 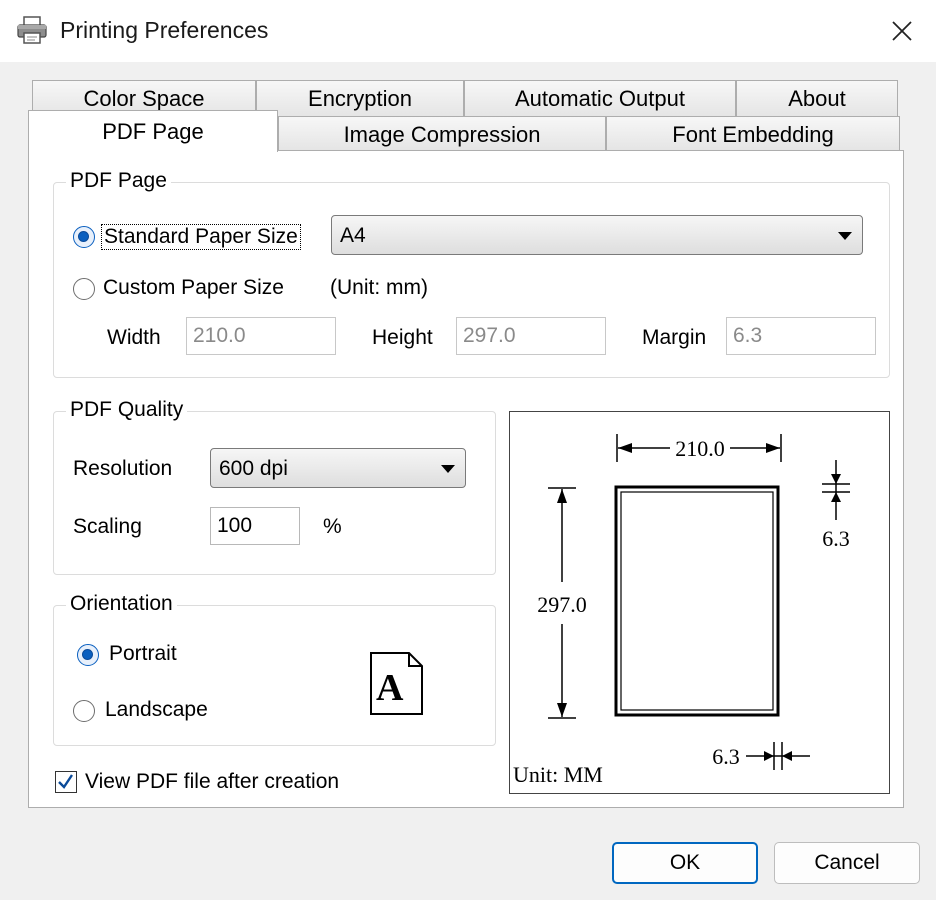 I want to click on preview-height-label: 297.0, so click(x=562, y=604).